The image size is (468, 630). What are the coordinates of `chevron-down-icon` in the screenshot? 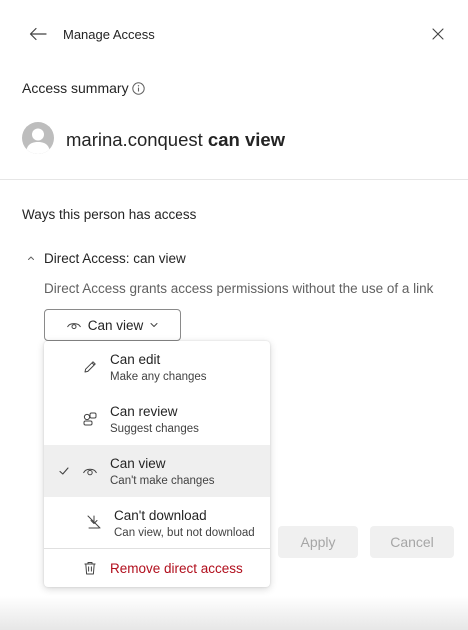 It's located at (154, 325).